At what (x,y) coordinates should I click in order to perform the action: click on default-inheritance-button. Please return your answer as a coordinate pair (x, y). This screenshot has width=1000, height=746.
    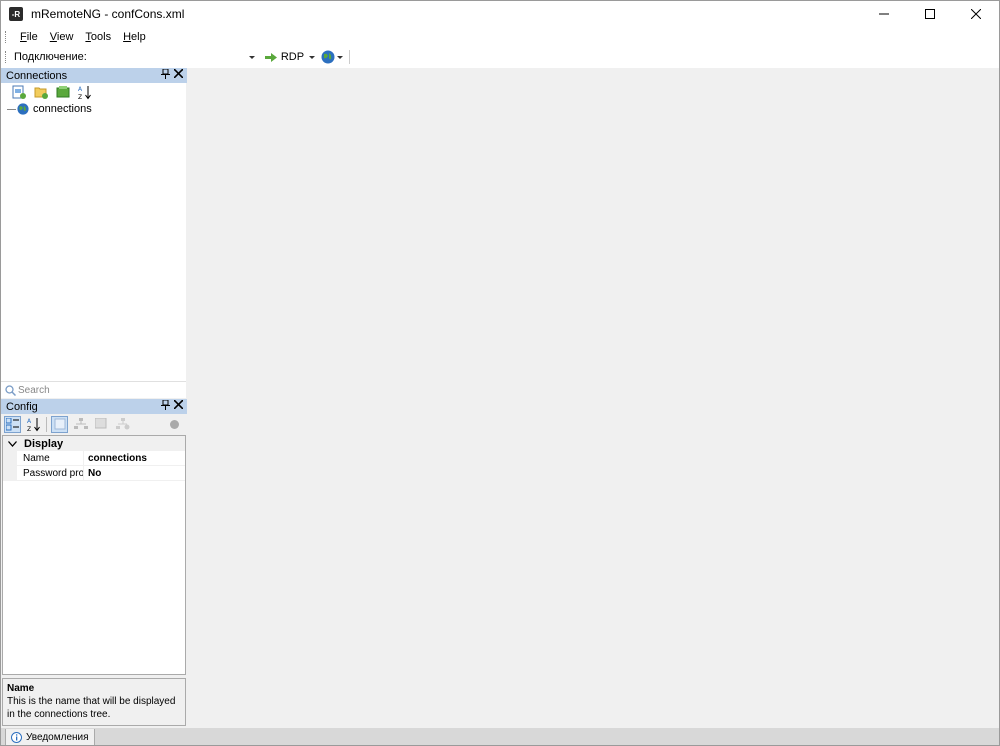
    Looking at the image, I should click on (122, 424).